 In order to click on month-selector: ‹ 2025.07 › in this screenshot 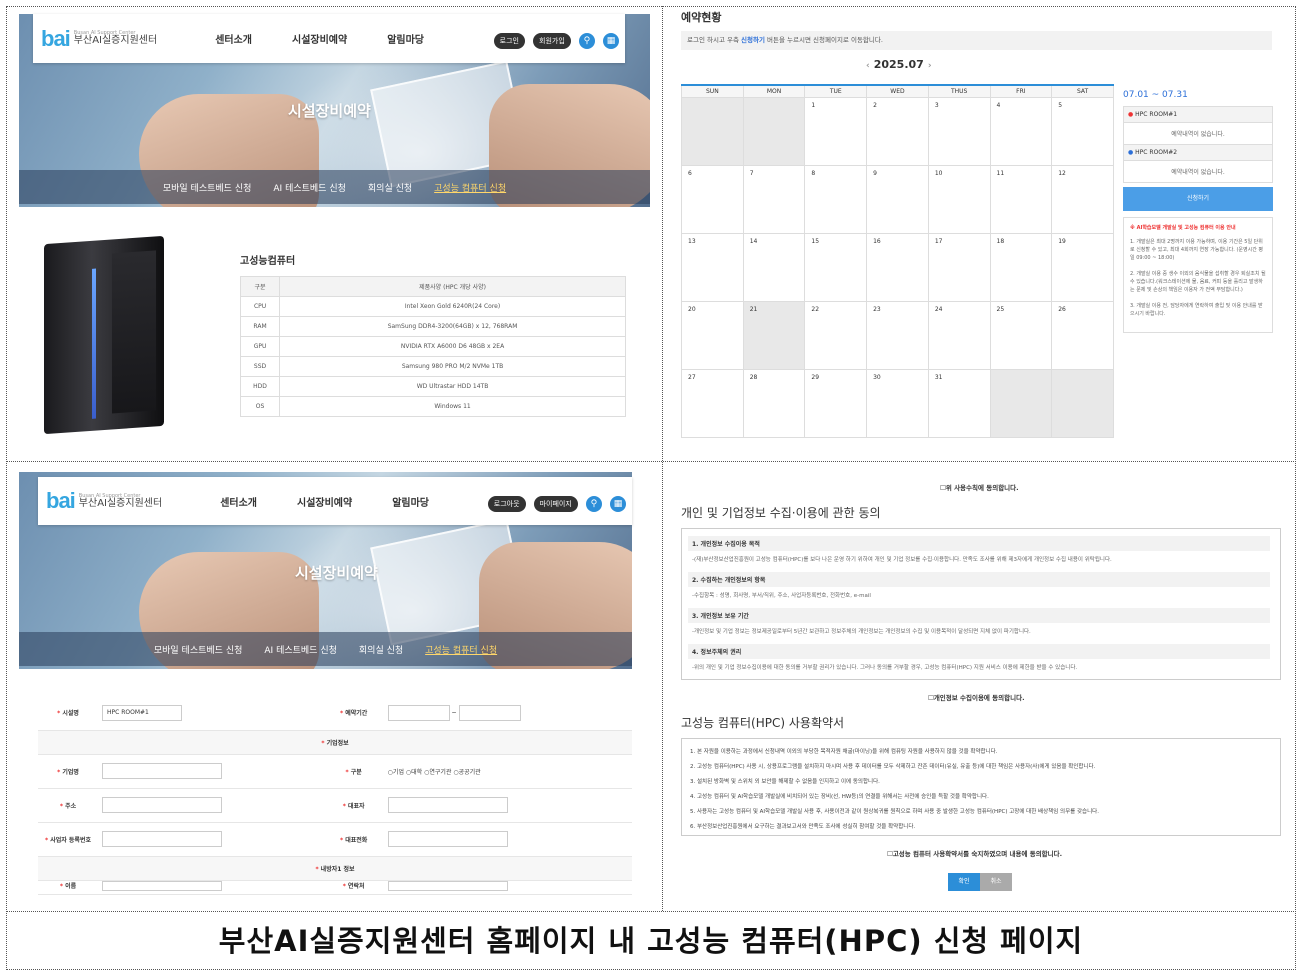, I will do `click(899, 64)`.